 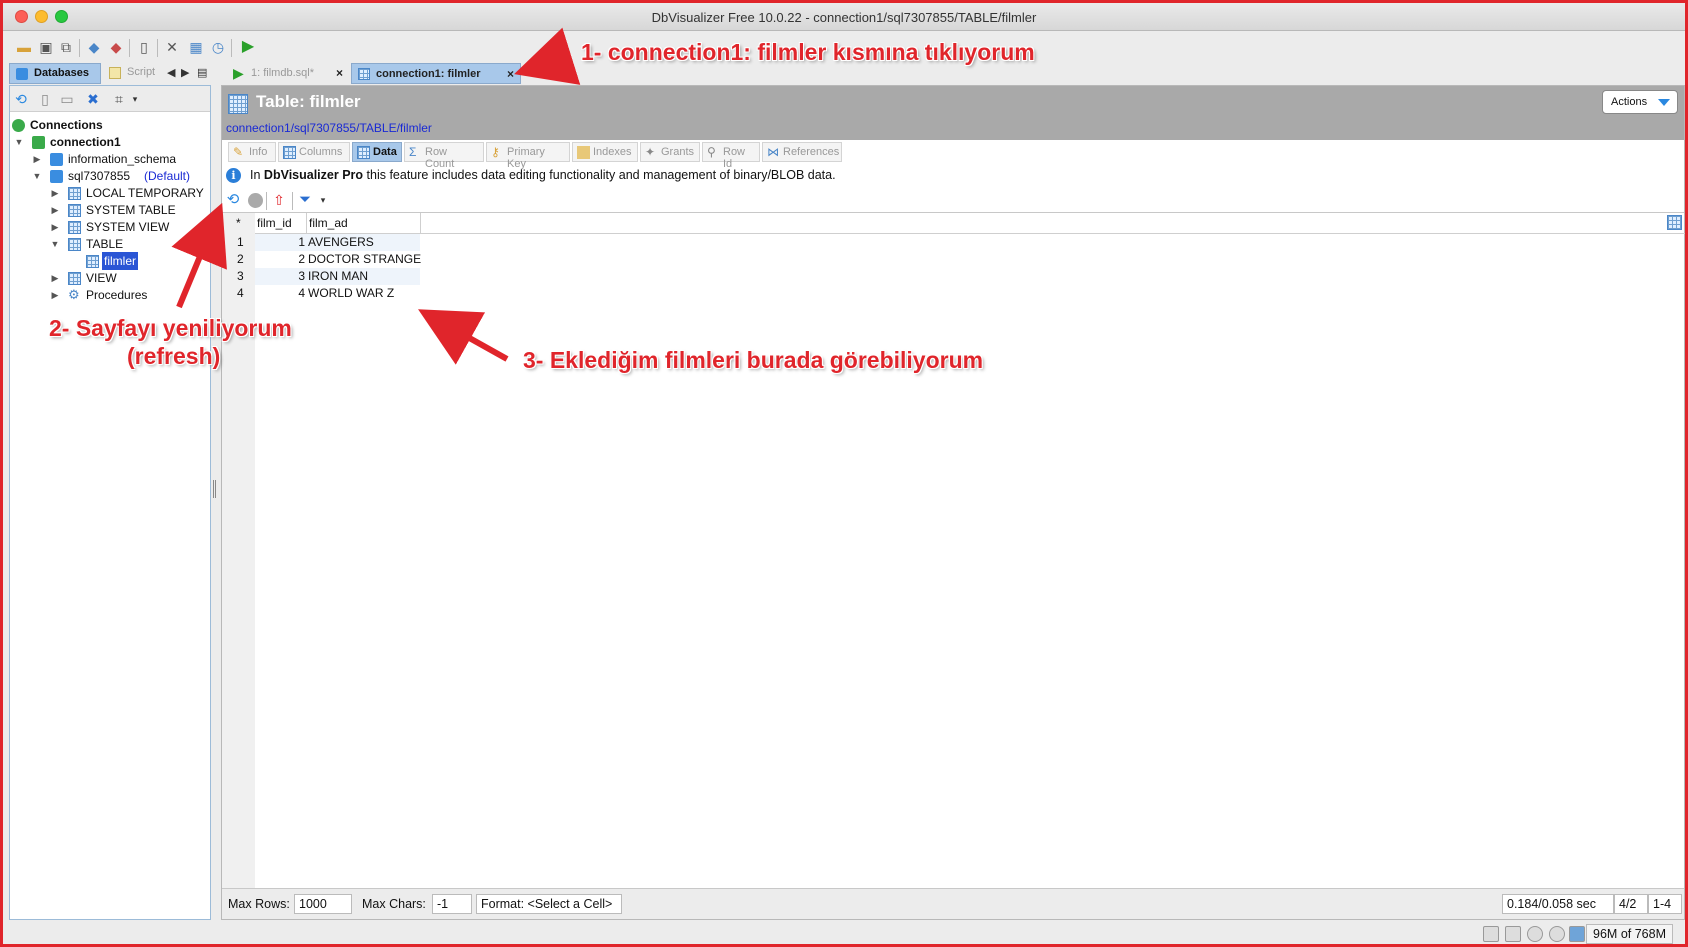 I want to click on tab-filmdb-sql-label: 1: filmdb.sql*, so click(x=282, y=73).